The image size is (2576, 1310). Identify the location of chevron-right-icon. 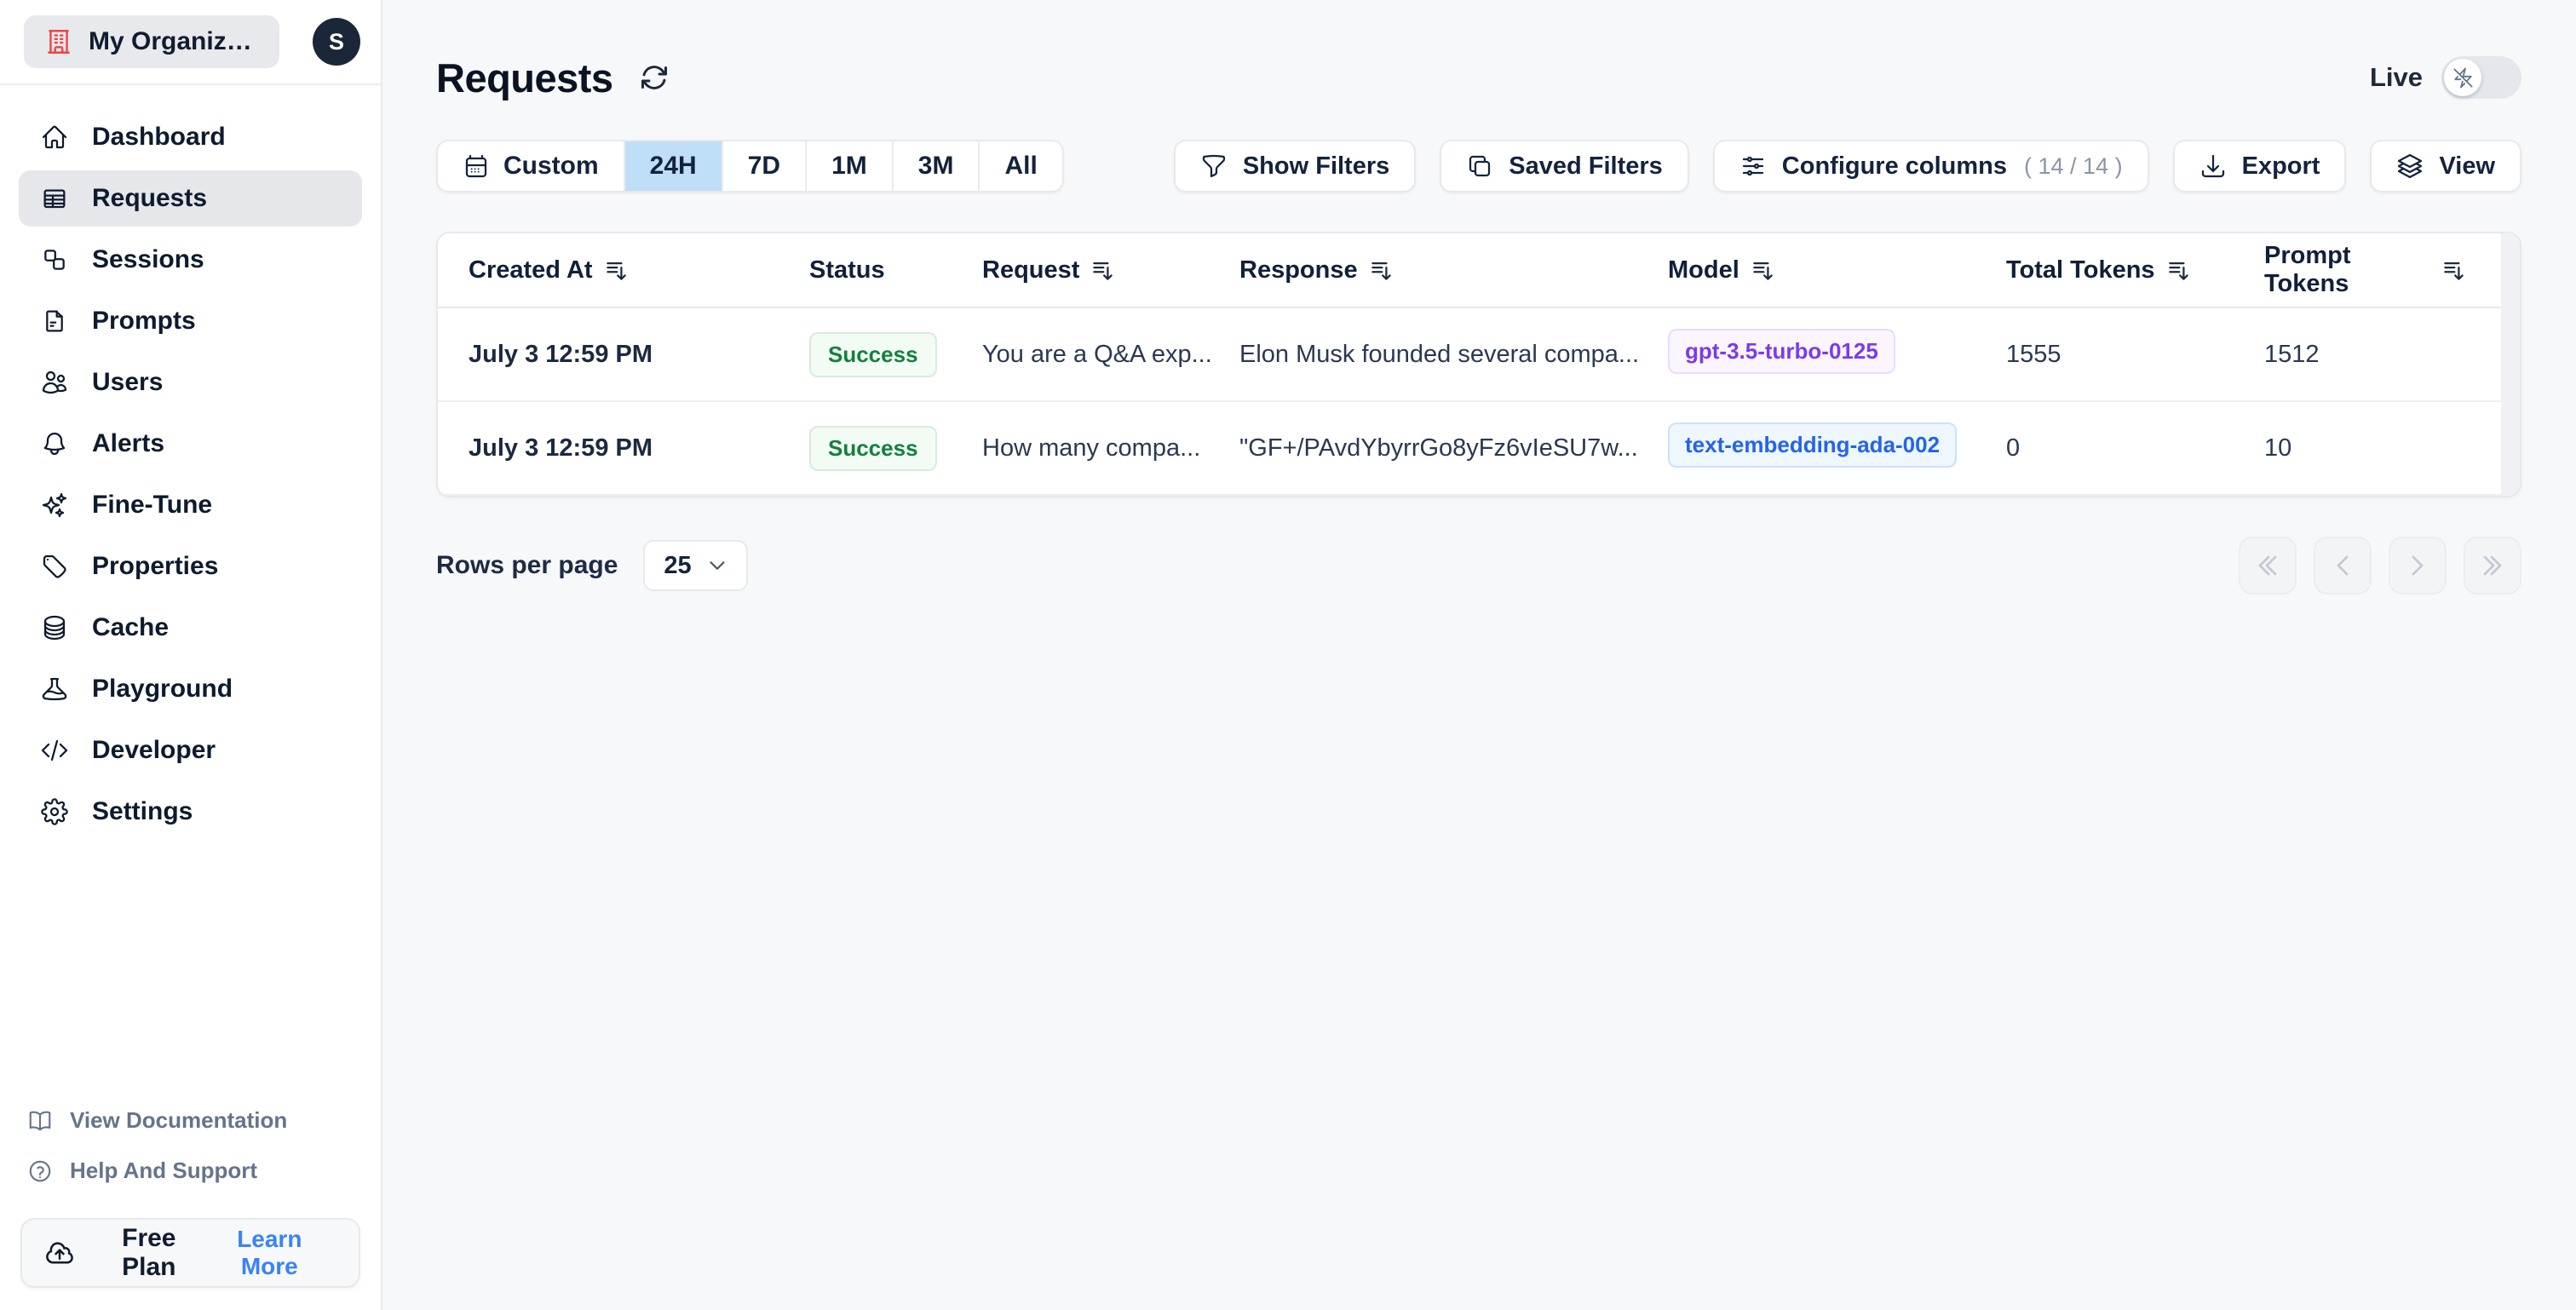
(2418, 565).